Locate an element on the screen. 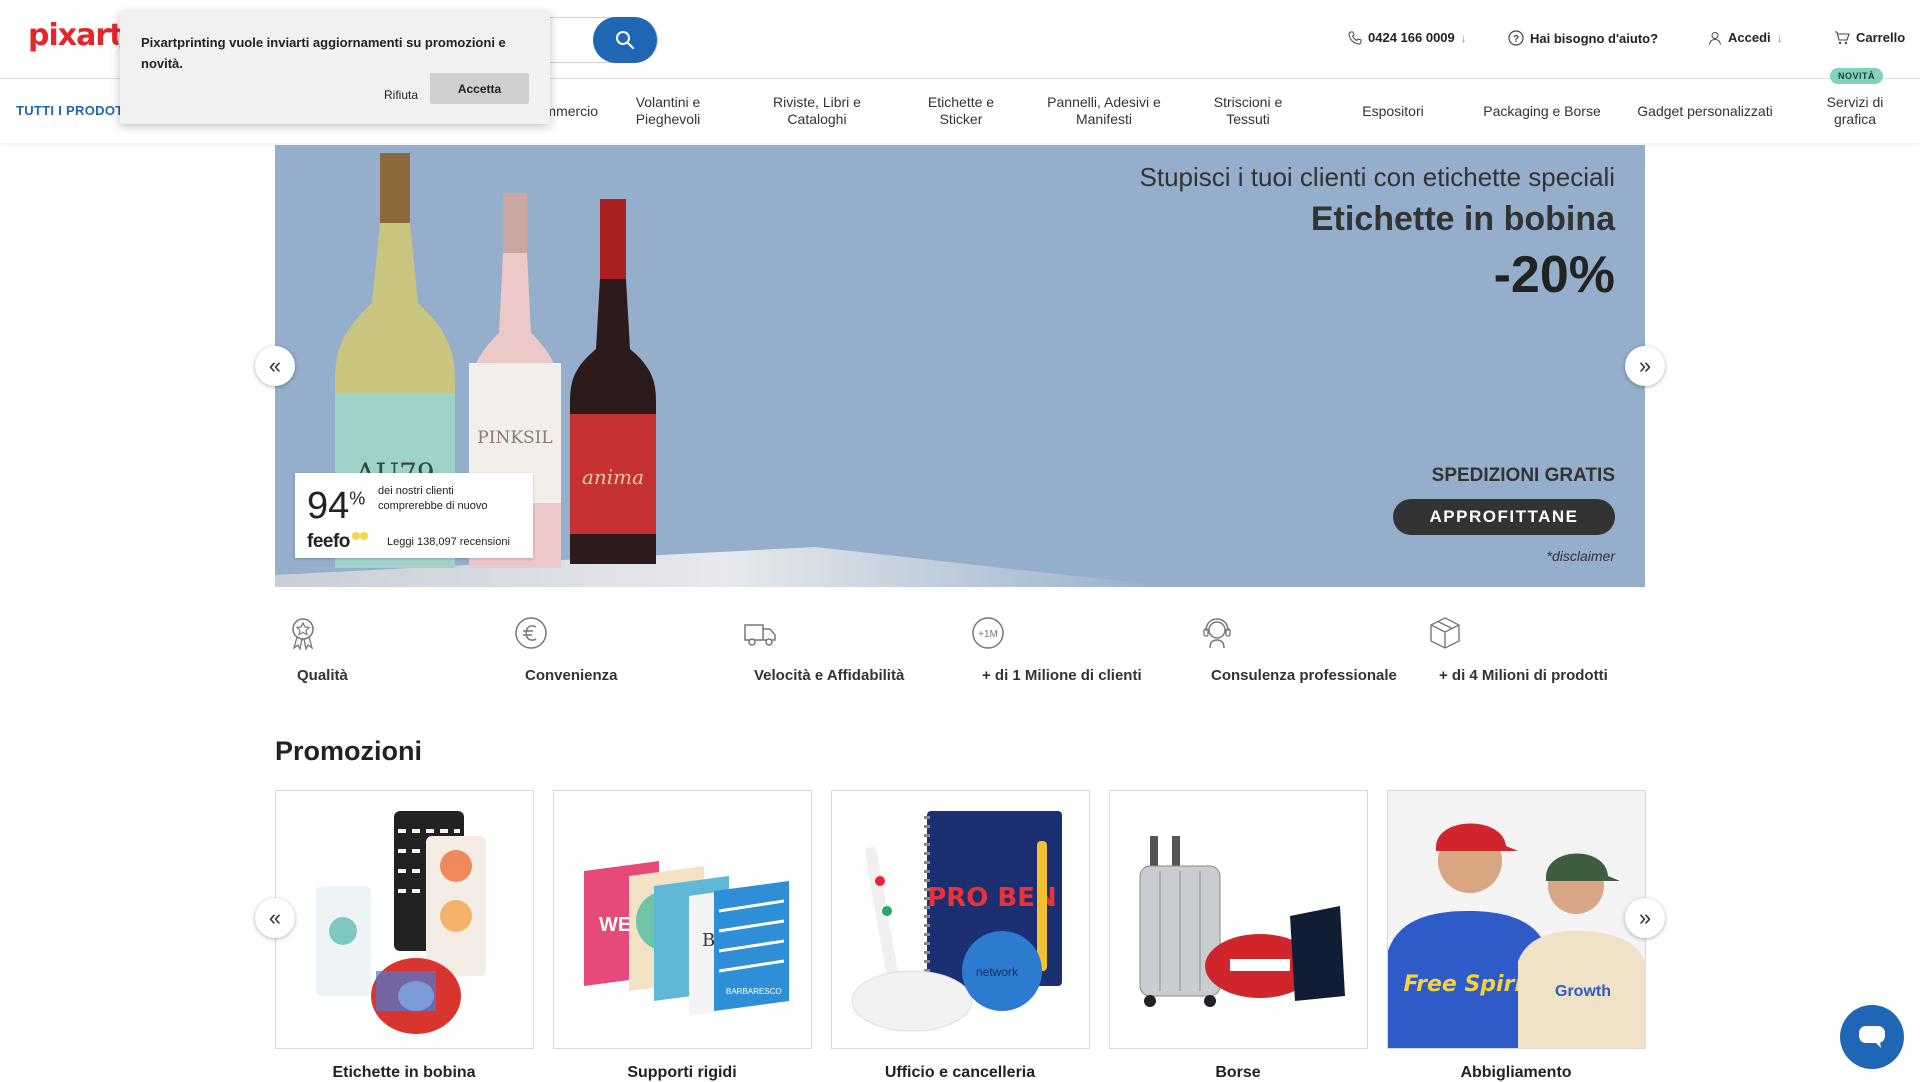  nav-item-volantini: Volantini e Pieghevoli is located at coordinates (668, 111).